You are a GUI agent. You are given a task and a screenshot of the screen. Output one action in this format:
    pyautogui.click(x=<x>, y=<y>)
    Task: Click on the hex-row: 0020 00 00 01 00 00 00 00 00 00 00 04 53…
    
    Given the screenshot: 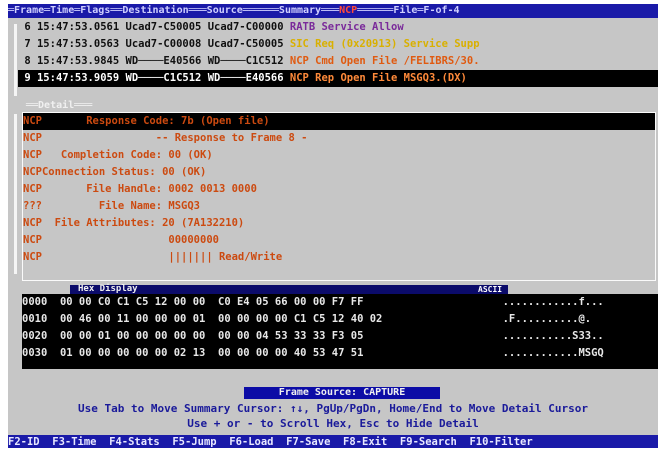 What is the action you would take?
    pyautogui.click(x=340, y=336)
    